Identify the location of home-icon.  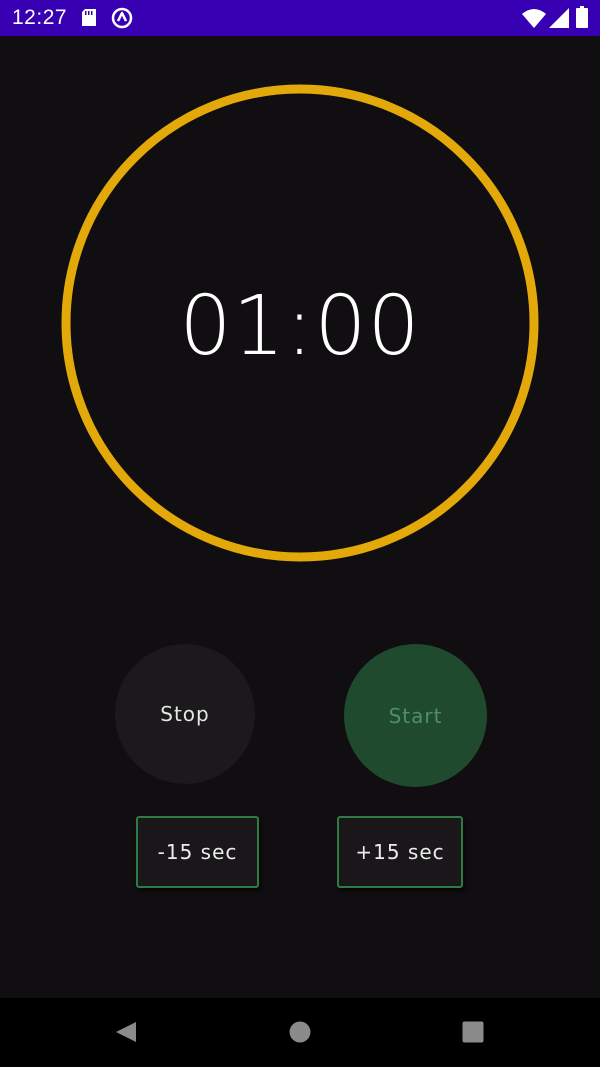
(300, 1032).